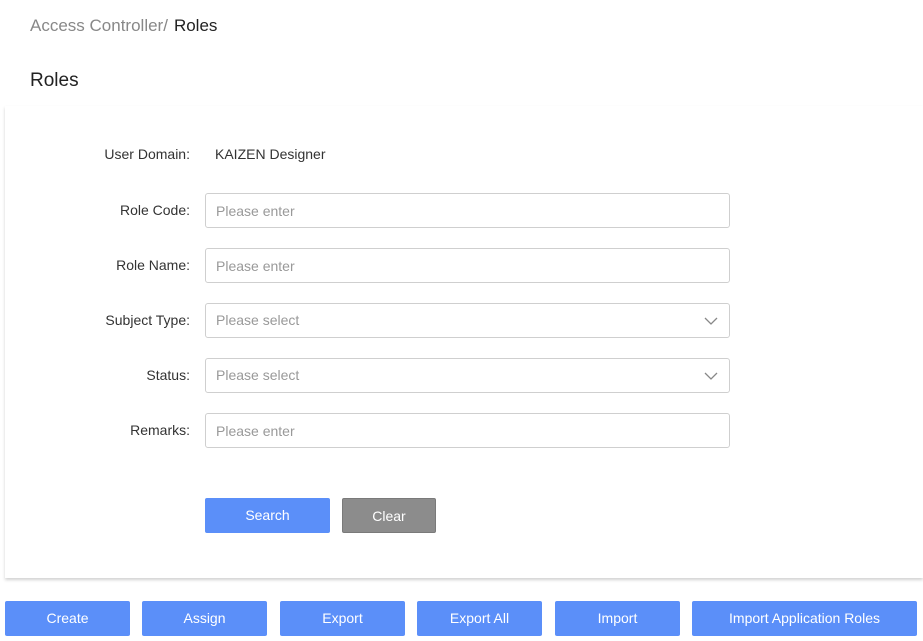 The height and width of the screenshot is (641, 923). What do you see at coordinates (617, 618) in the screenshot?
I see `import-button: Import` at bounding box center [617, 618].